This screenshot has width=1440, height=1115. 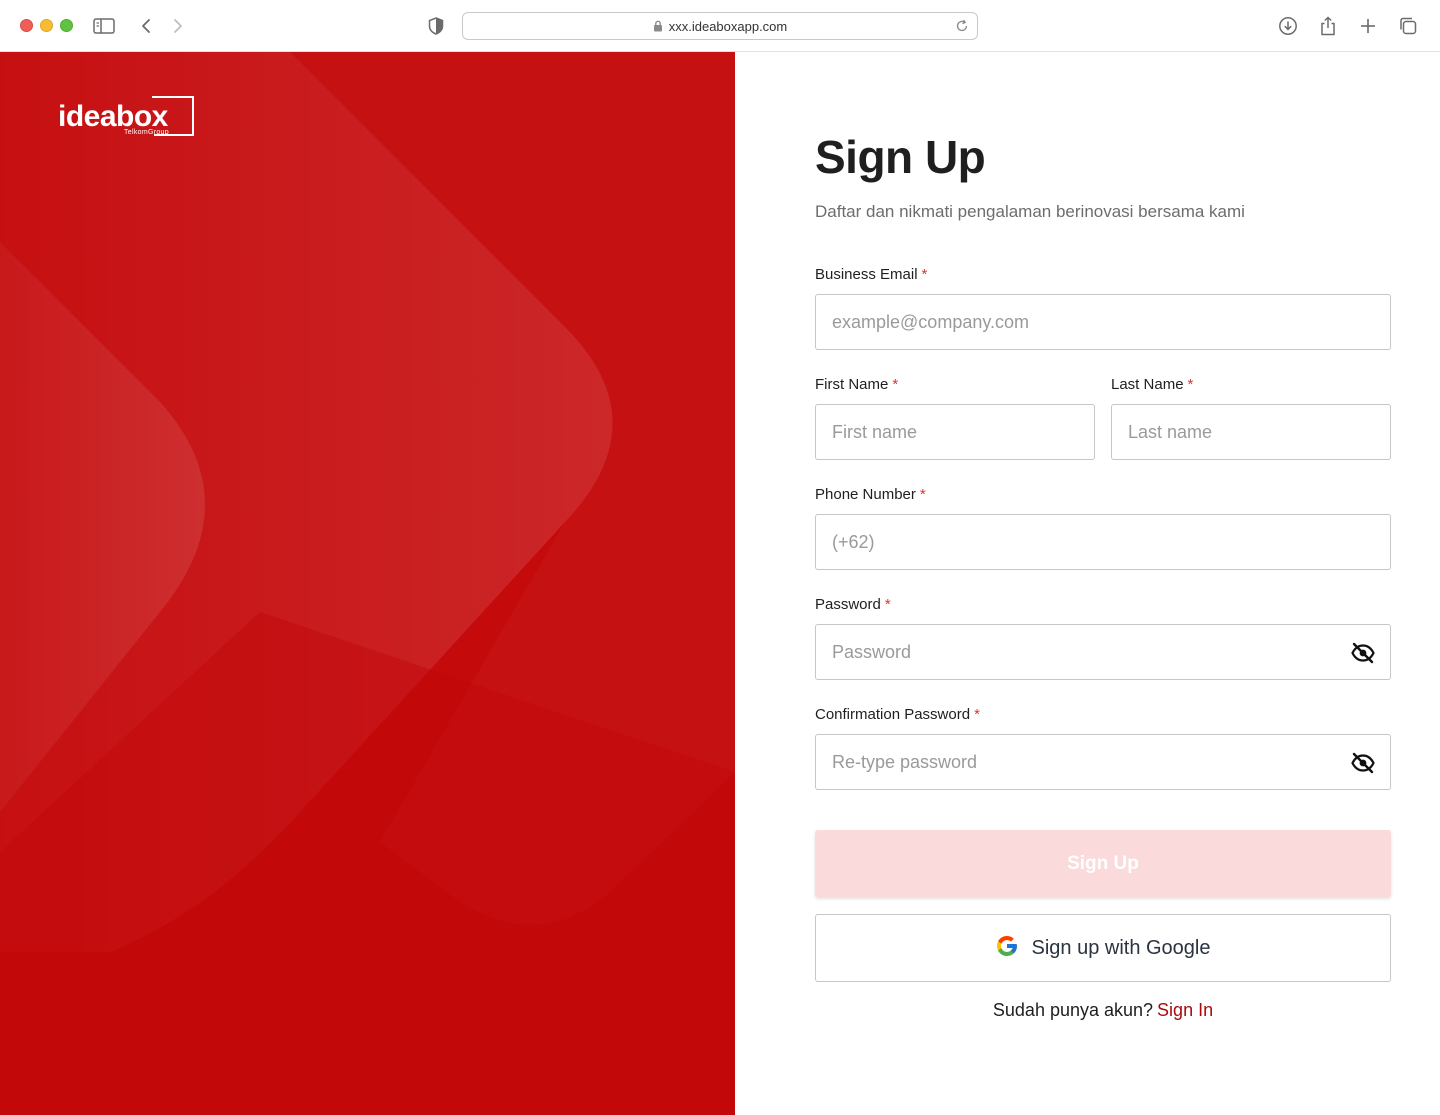 What do you see at coordinates (1368, 26) in the screenshot?
I see `new-tab-icon` at bounding box center [1368, 26].